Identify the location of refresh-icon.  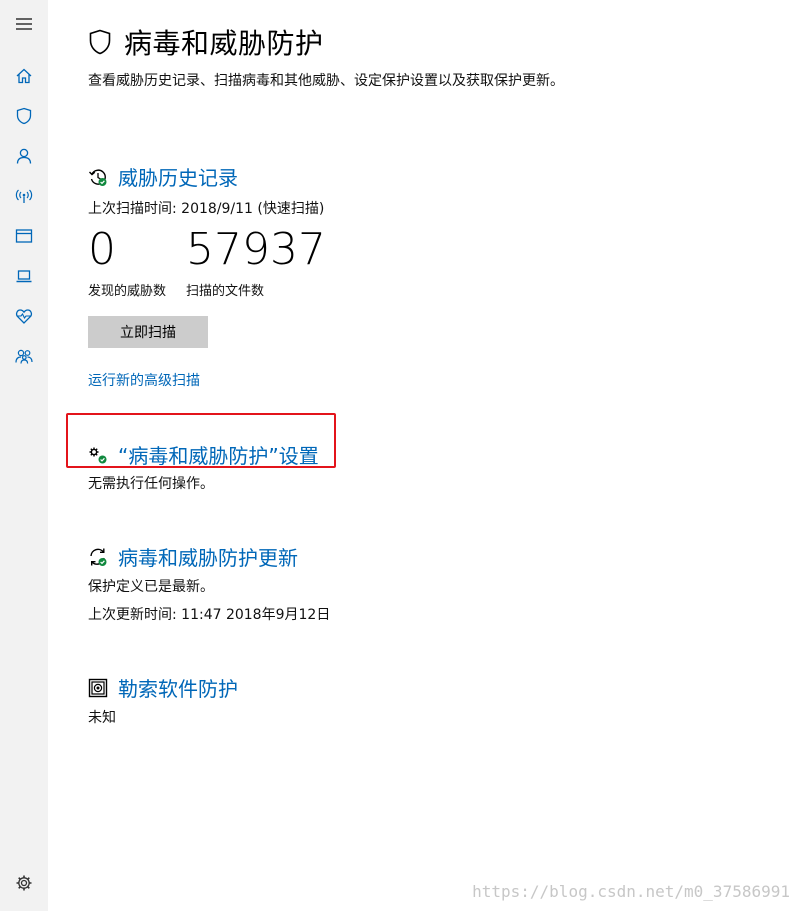
(98, 557).